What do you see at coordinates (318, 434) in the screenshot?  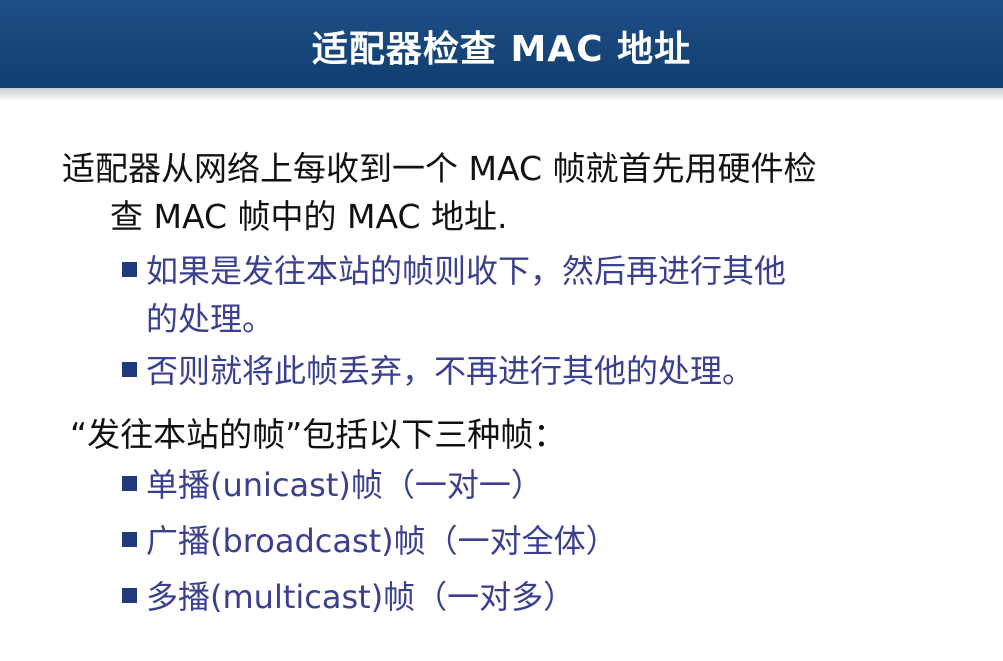 I see `paragraph-2: “发往本站的帧”包括以下三种帧：` at bounding box center [318, 434].